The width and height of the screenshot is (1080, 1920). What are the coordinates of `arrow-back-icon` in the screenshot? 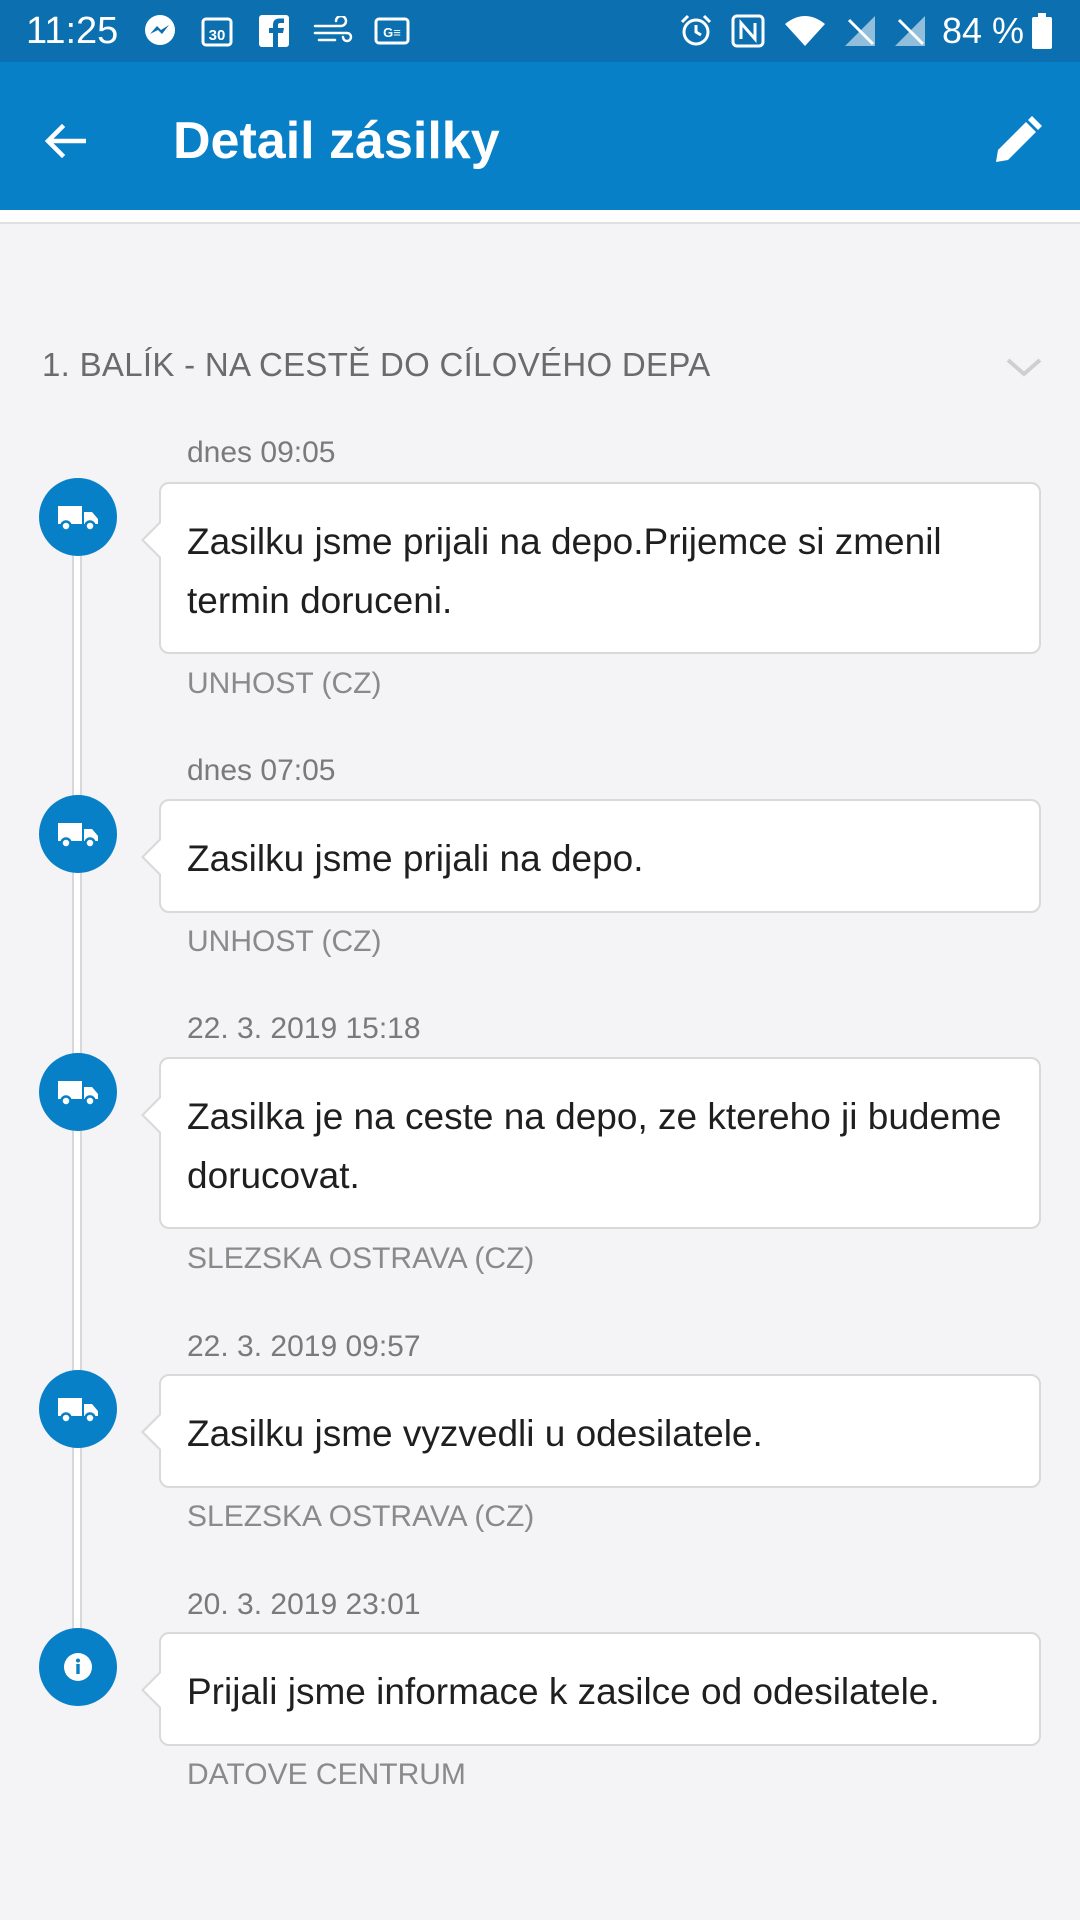 It's located at (65, 141).